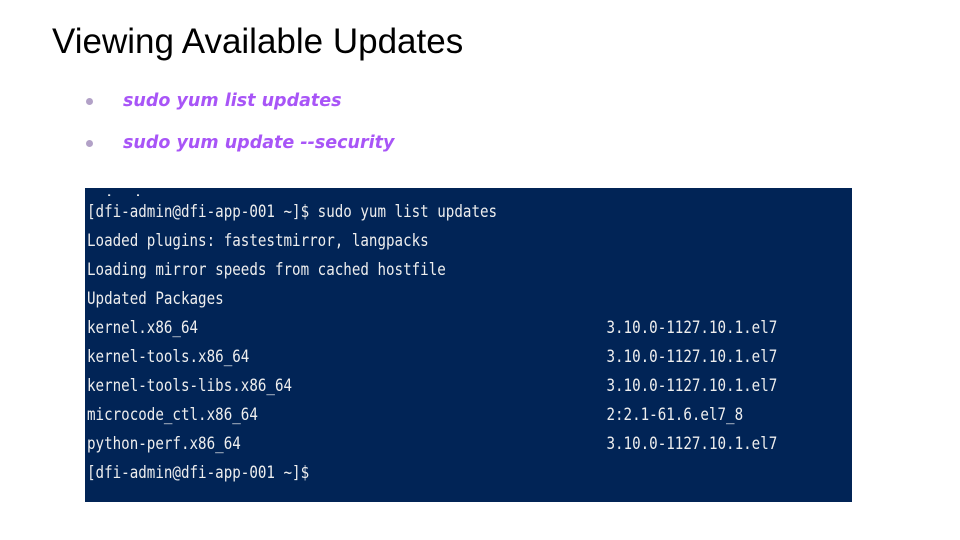 This screenshot has height=540, width=960. Describe the element at coordinates (172, 414) in the screenshot. I see `package-name: microcode_ctl.x86_64` at that location.